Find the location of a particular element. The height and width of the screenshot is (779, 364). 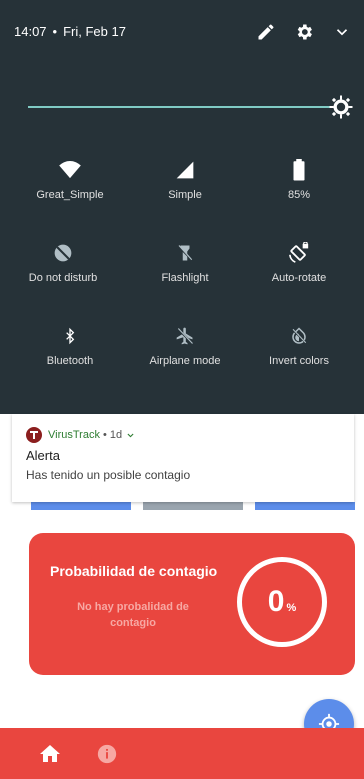

brightness-icon is located at coordinates (341, 107).